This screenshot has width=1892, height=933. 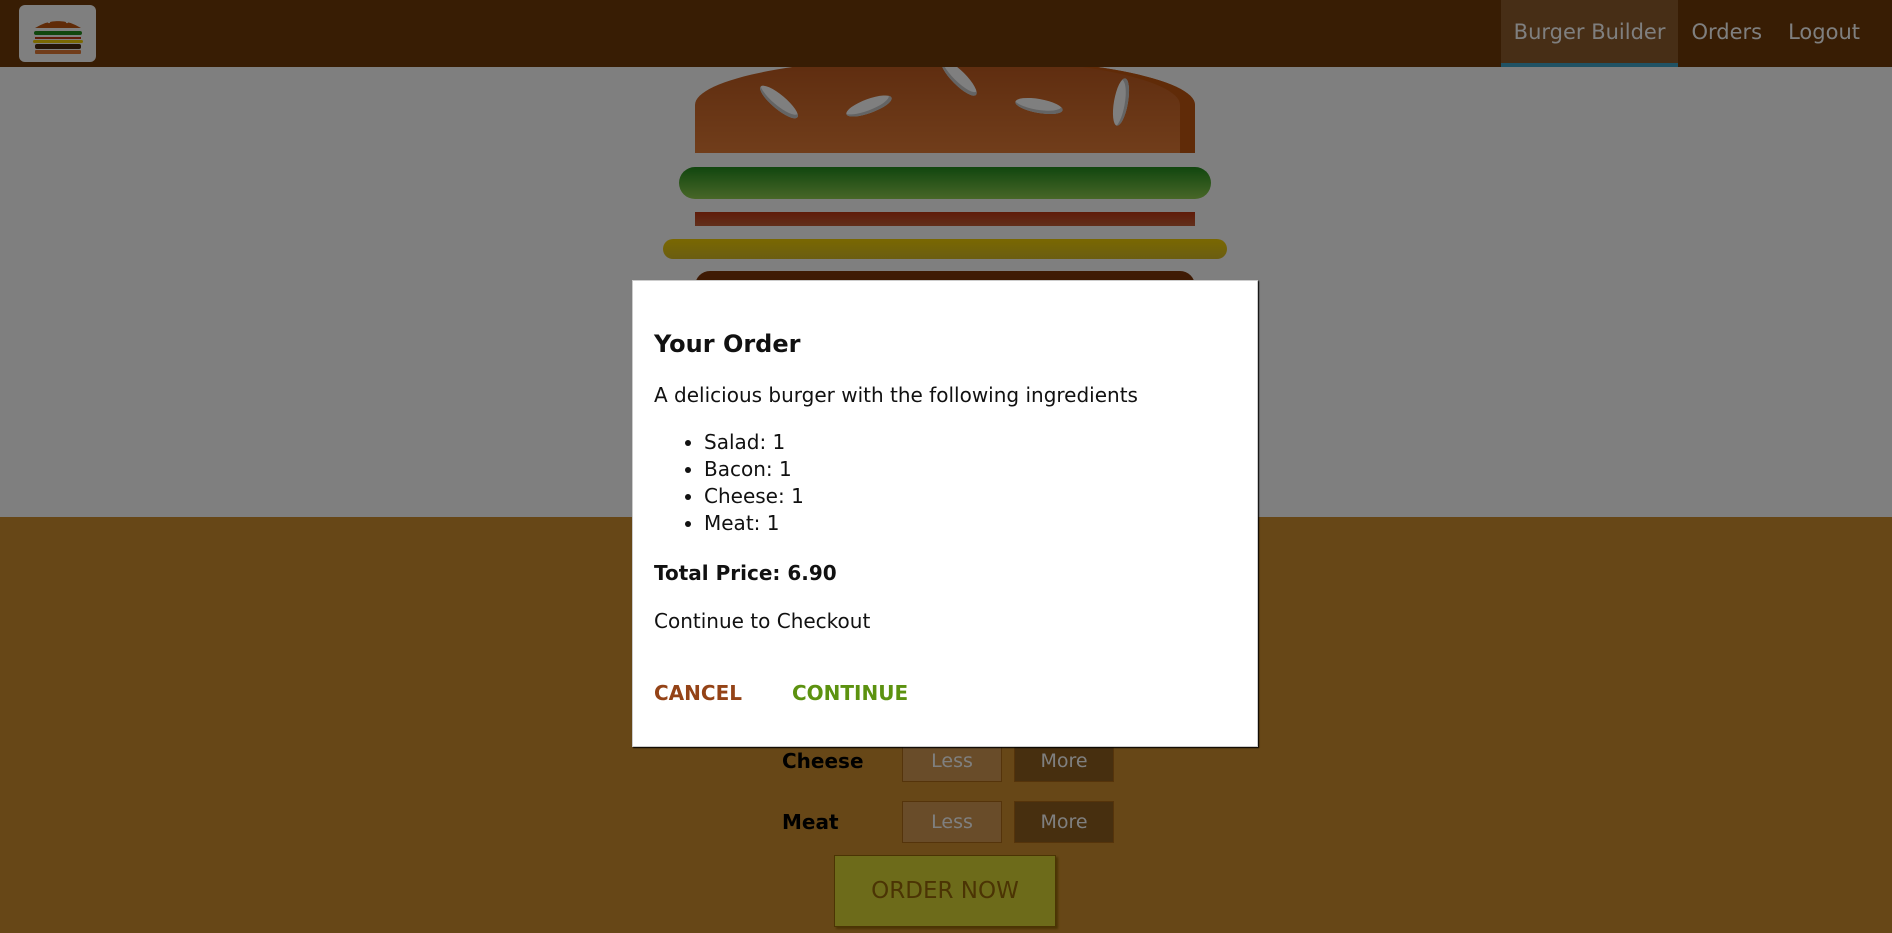 I want to click on list-item: Bacon: 1, so click(x=970, y=469).